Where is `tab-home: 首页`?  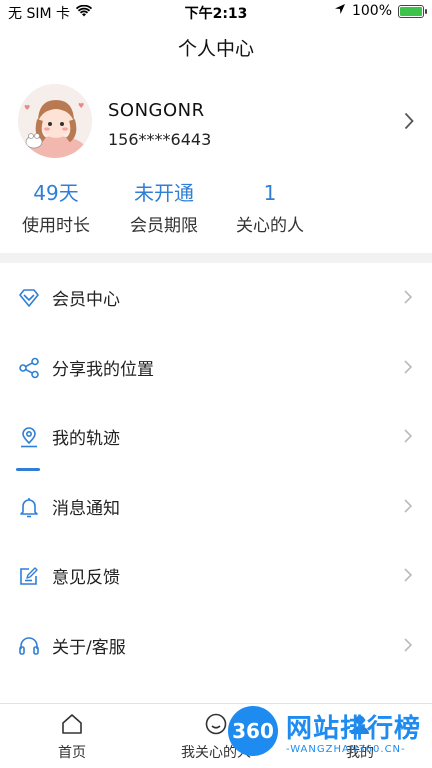
tab-home: 首页 is located at coordinates (72, 736).